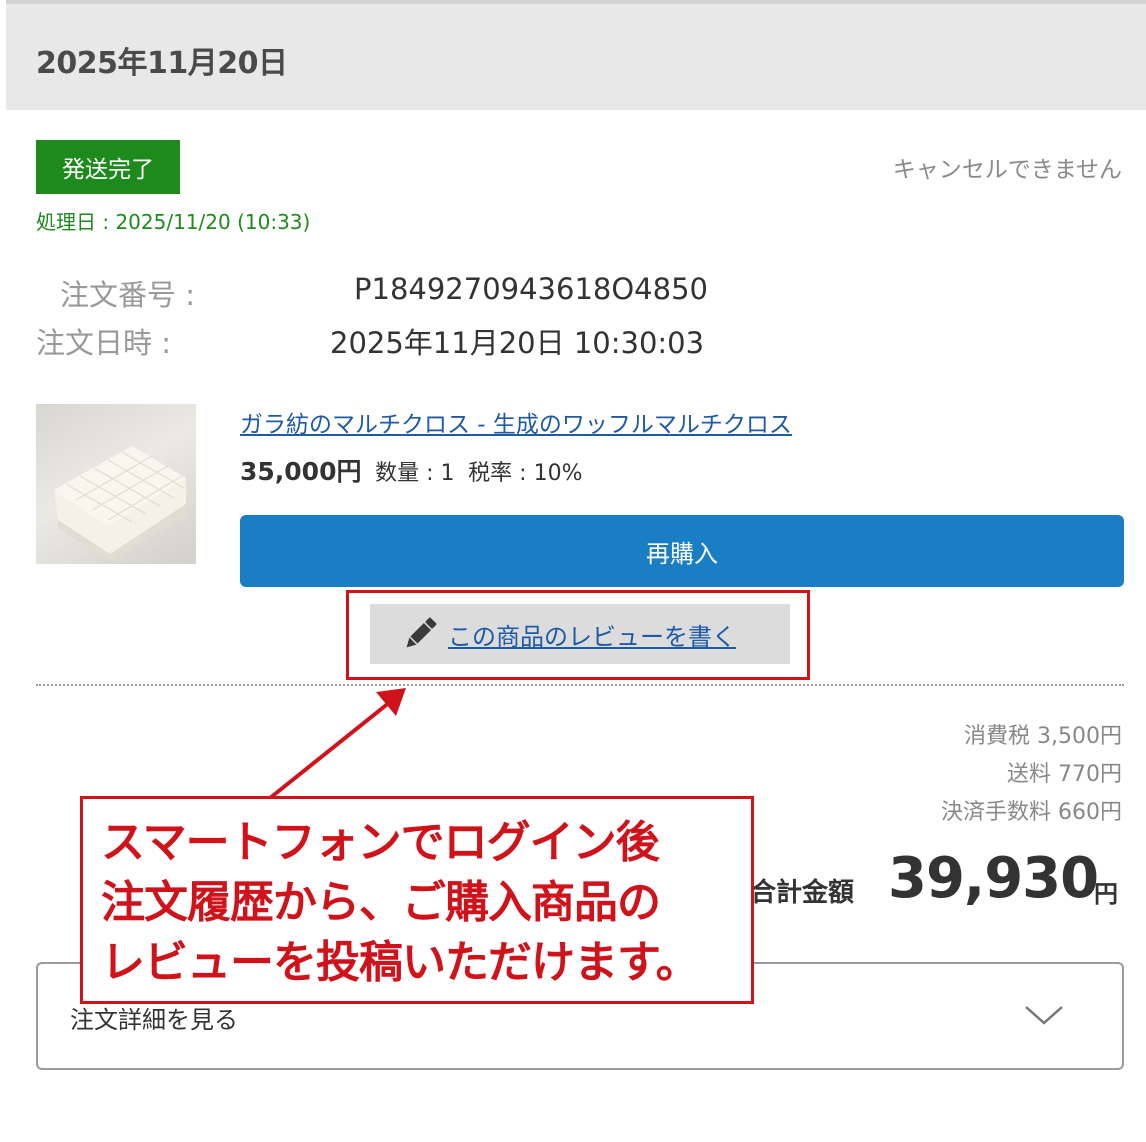 The image size is (1146, 1142). I want to click on pencil-icon, so click(421, 632).